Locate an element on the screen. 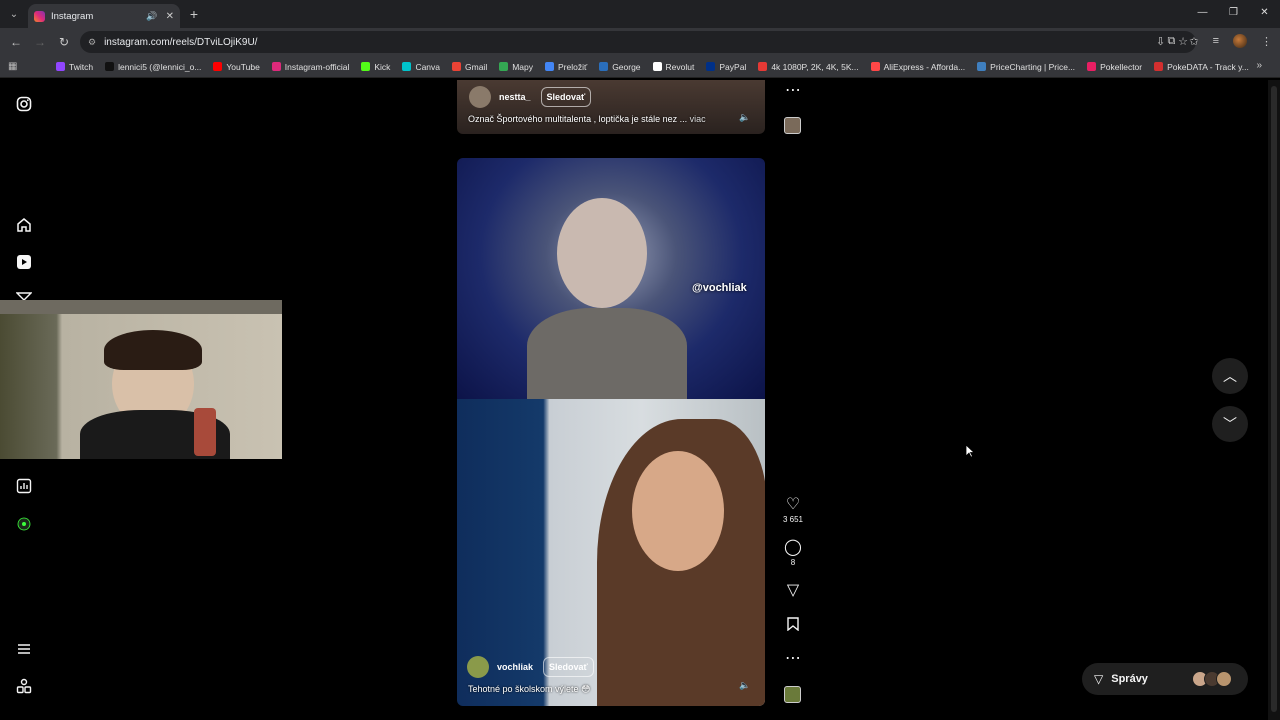 Image resolution: width=1280 pixels, height=720 pixels. heart-icon: ♡ is located at coordinates (793, 505).